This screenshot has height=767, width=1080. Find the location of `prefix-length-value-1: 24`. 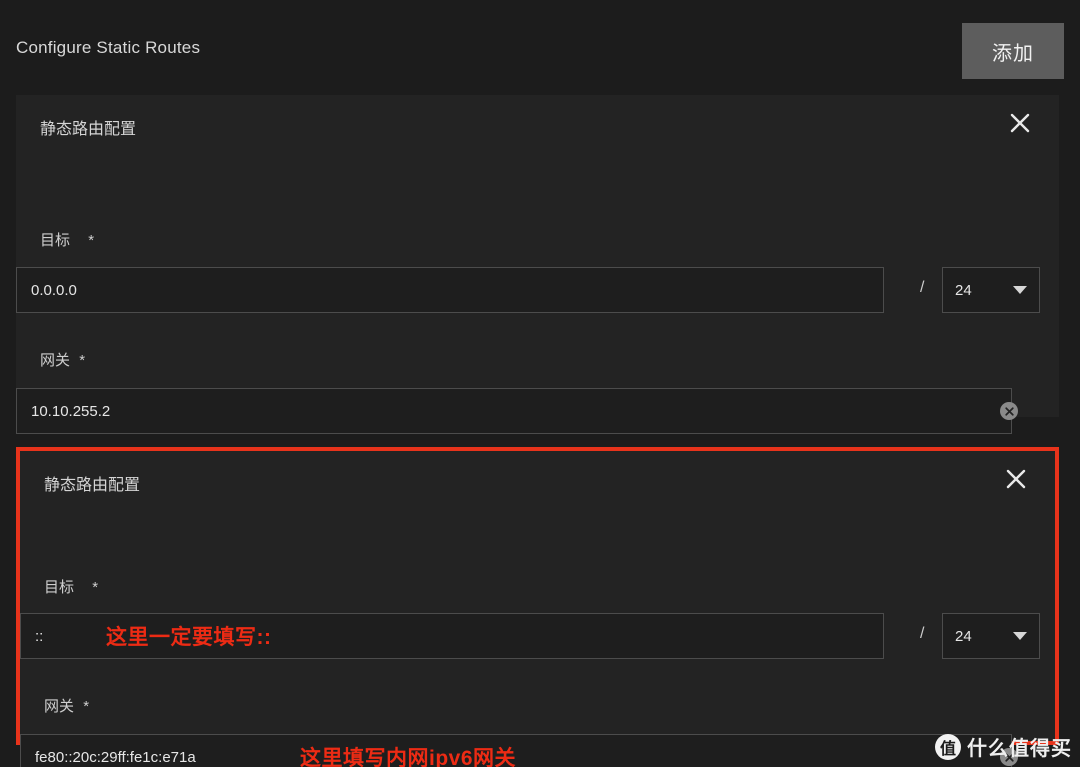

prefix-length-value-1: 24 is located at coordinates (963, 290).